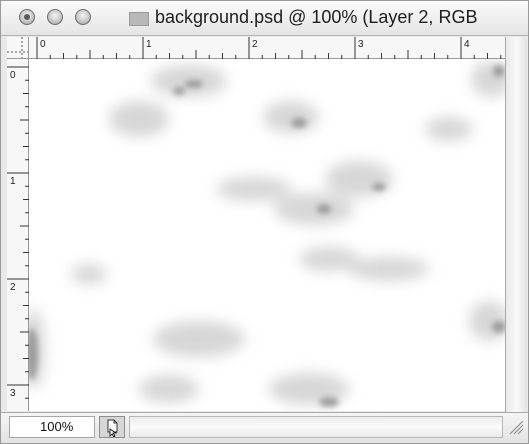  What do you see at coordinates (55, 17) in the screenshot?
I see `minimize-icon` at bounding box center [55, 17].